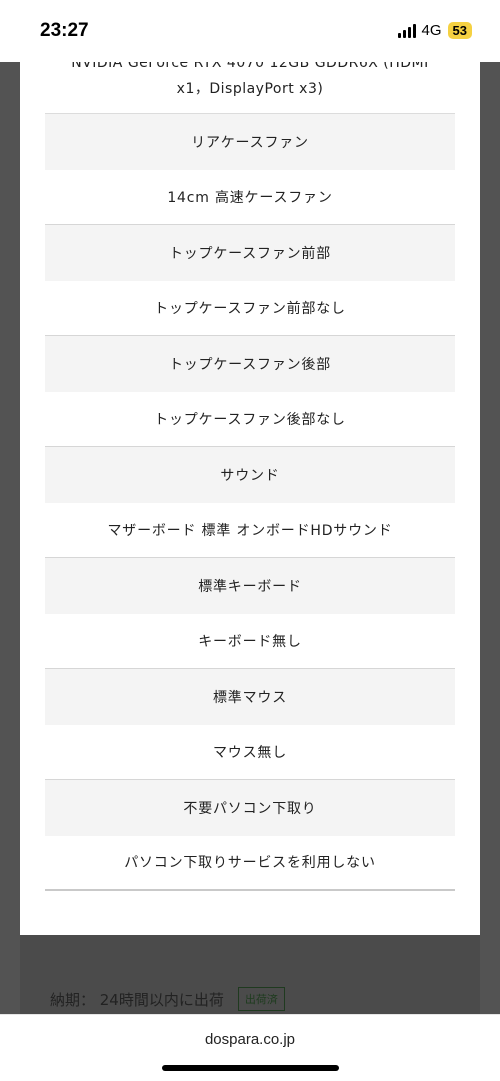 The image size is (500, 1081). Describe the element at coordinates (250, 863) in the screenshot. I see `option-selected-value: パソコン下取りサービスを利用しない` at that location.